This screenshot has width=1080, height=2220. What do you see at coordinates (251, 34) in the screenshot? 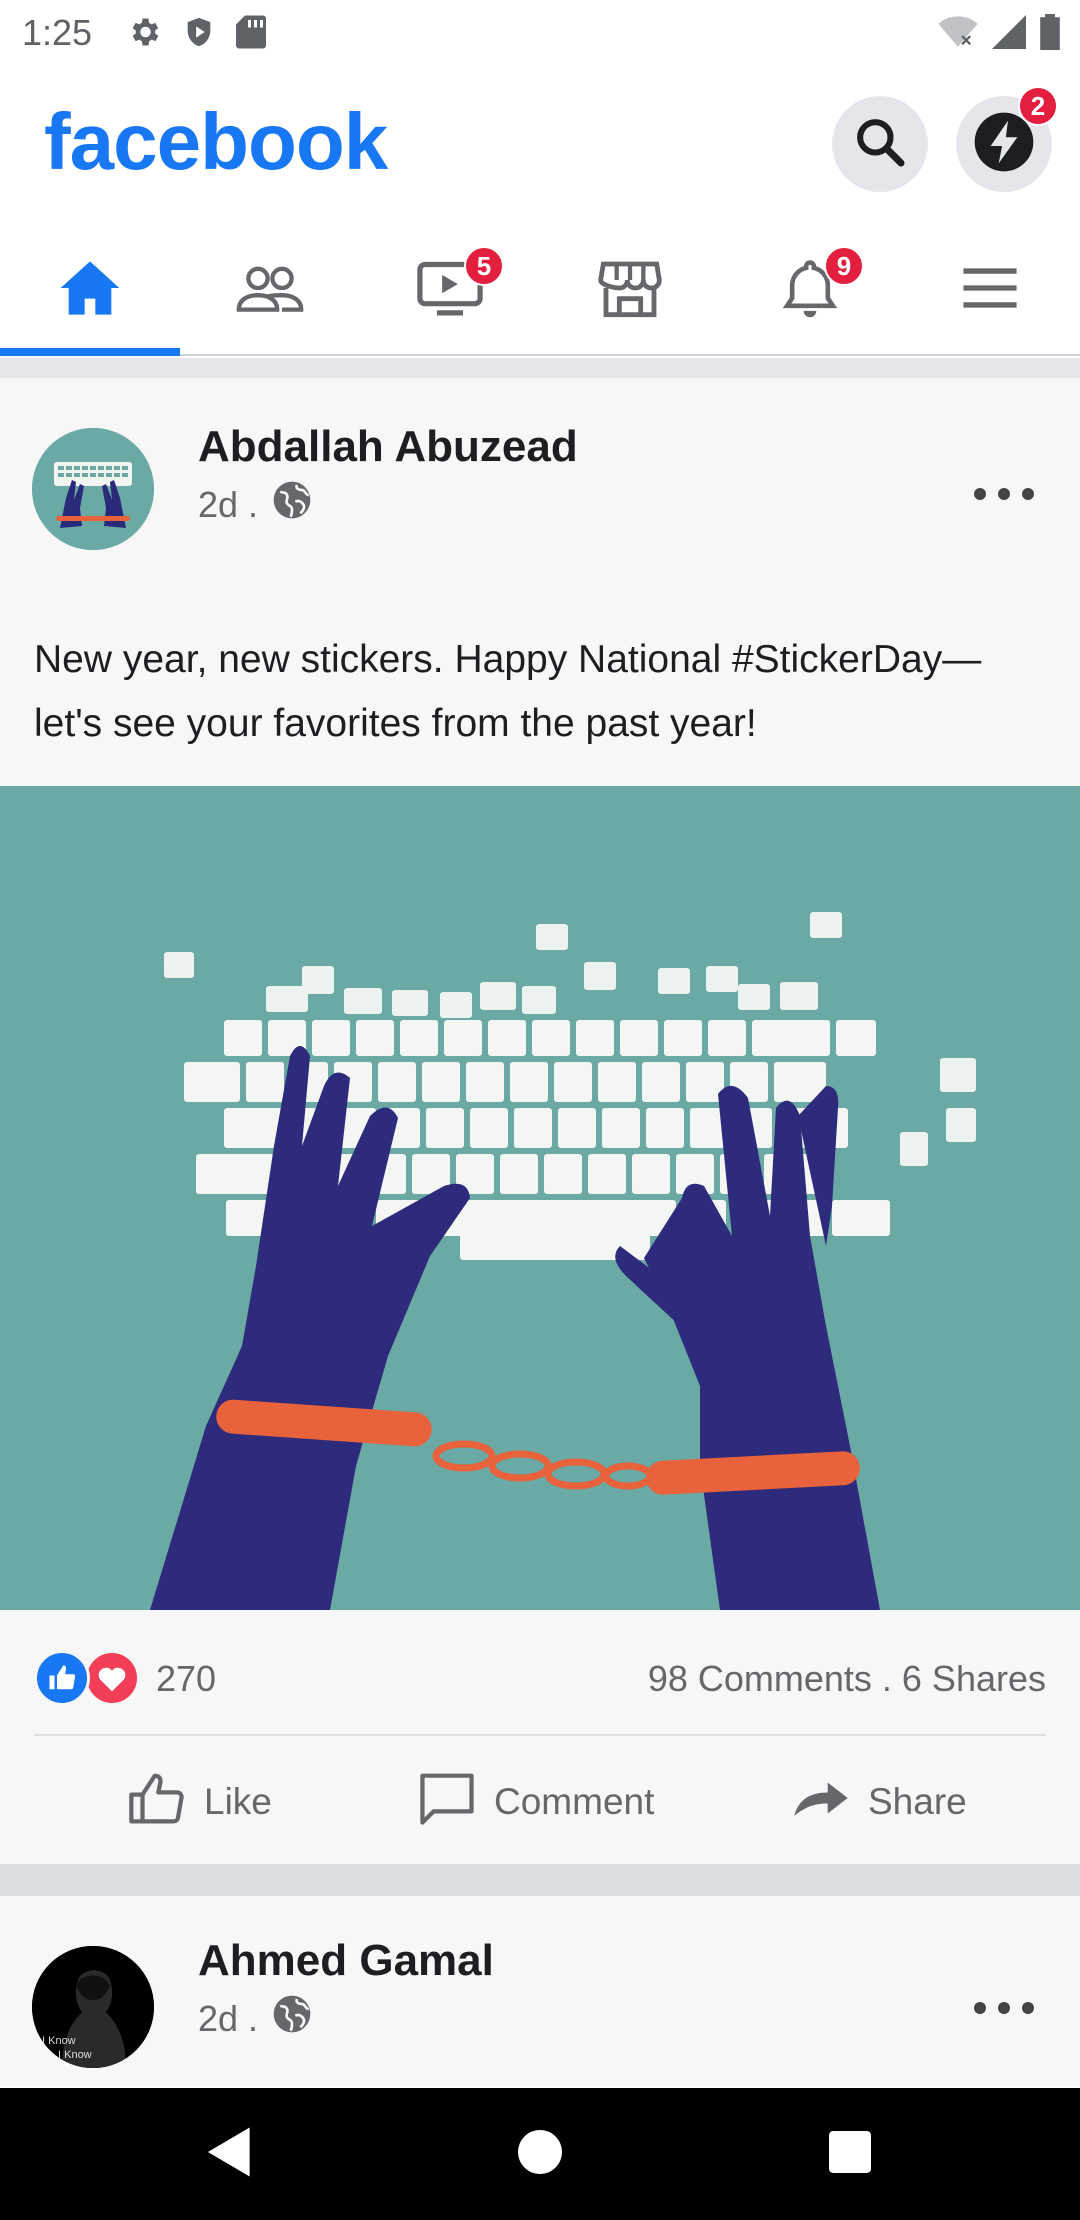
I see `sd-card-icon` at bounding box center [251, 34].